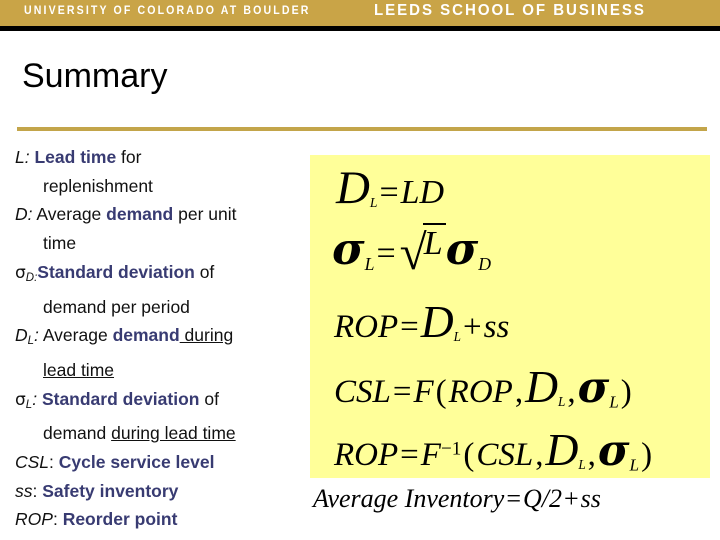  What do you see at coordinates (360, 28) in the screenshot?
I see `banner-underline` at bounding box center [360, 28].